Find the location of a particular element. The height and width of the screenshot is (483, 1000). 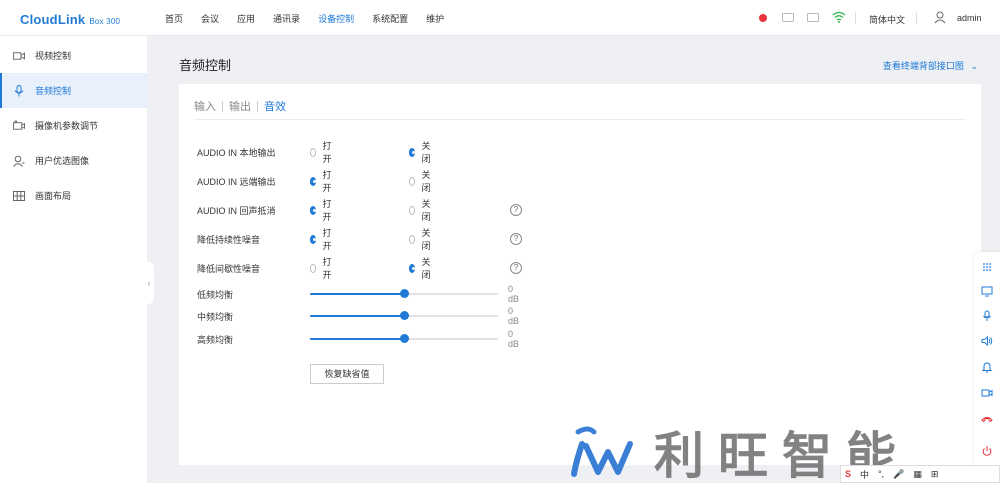

setting-label: AUDIO IN 远端输出 is located at coordinates (236, 181).